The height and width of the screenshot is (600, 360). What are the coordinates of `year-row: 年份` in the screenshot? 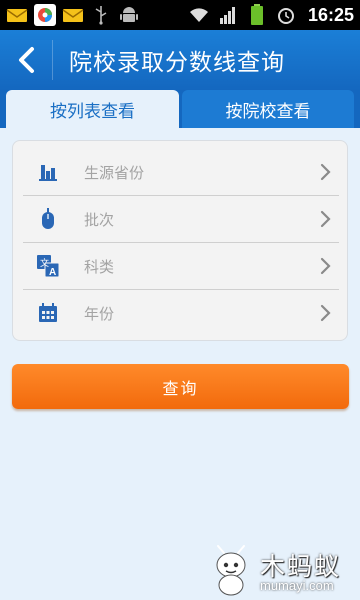 It's located at (180, 313).